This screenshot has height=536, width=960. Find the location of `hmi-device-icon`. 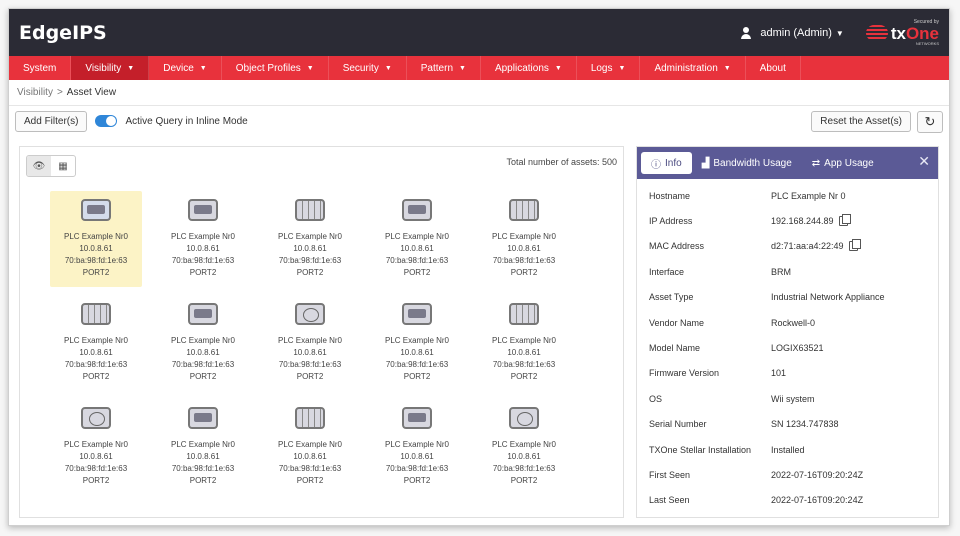

hmi-device-icon is located at coordinates (203, 210).